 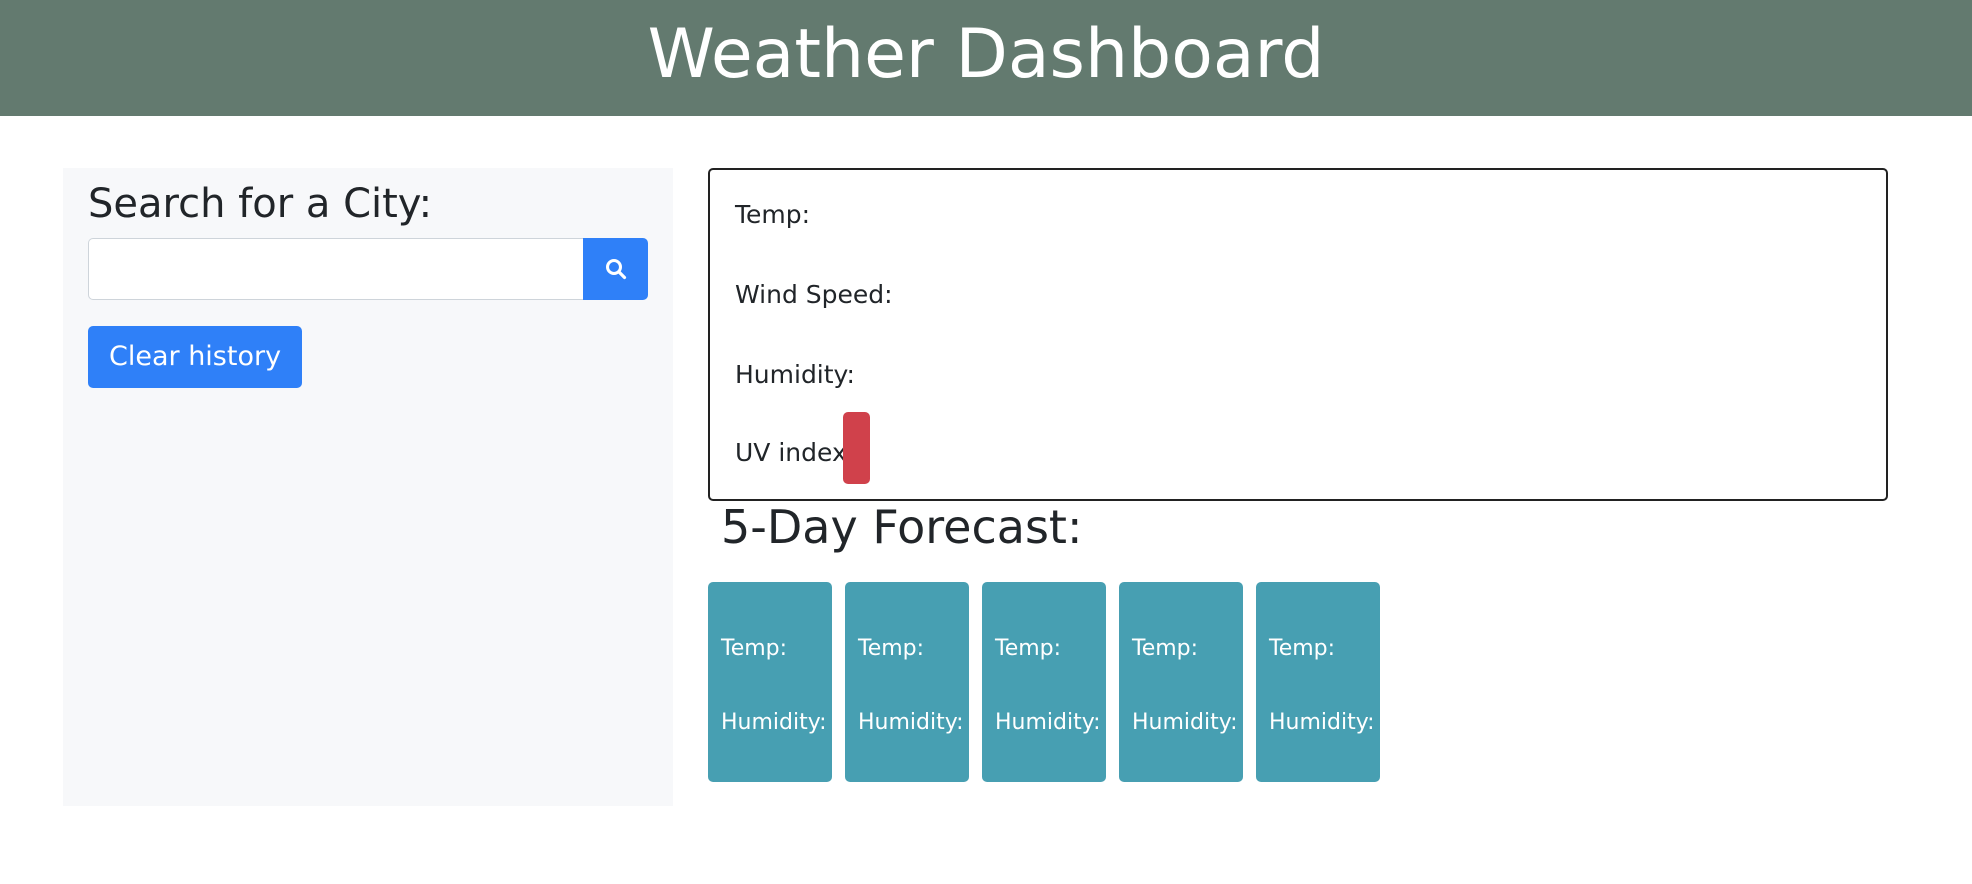 I want to click on page-header: Weather Dashboard, so click(x=986, y=58).